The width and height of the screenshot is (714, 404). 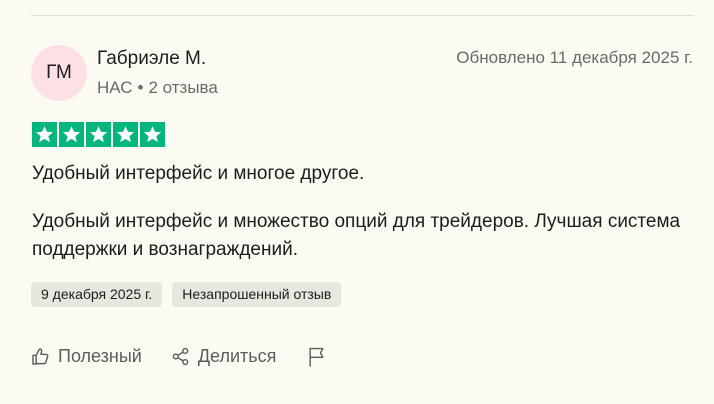 What do you see at coordinates (362, 15) in the screenshot?
I see `top-divider` at bounding box center [362, 15].